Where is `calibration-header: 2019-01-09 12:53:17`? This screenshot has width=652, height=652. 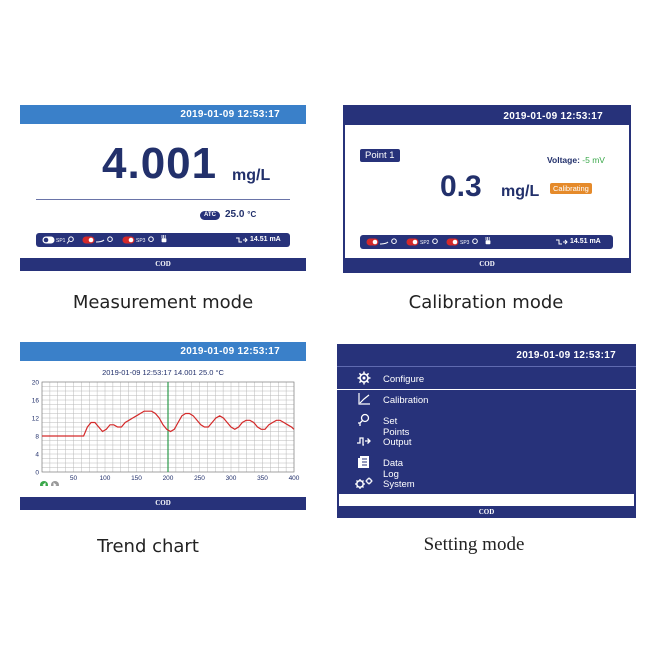 calibration-header: 2019-01-09 12:53:17 is located at coordinates (487, 116).